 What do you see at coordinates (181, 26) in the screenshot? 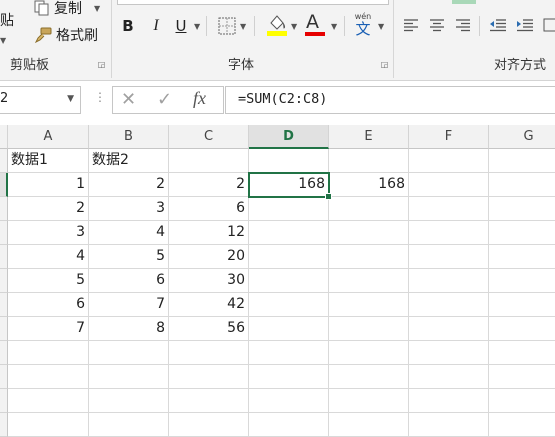
I see `underline-button: U` at bounding box center [181, 26].